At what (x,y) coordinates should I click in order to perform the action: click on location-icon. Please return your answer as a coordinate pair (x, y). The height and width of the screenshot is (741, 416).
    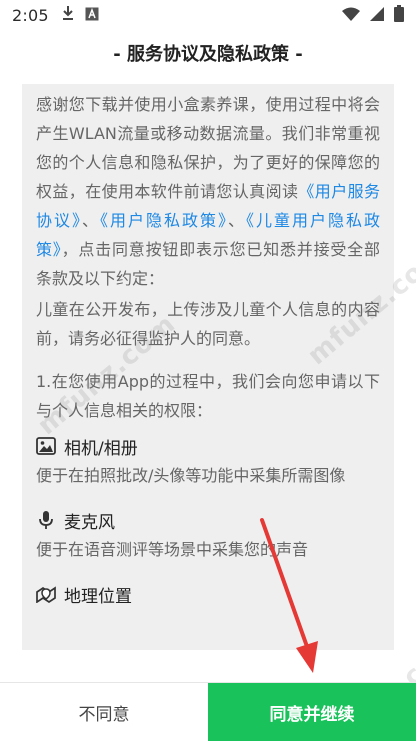
    Looking at the image, I should click on (46, 594).